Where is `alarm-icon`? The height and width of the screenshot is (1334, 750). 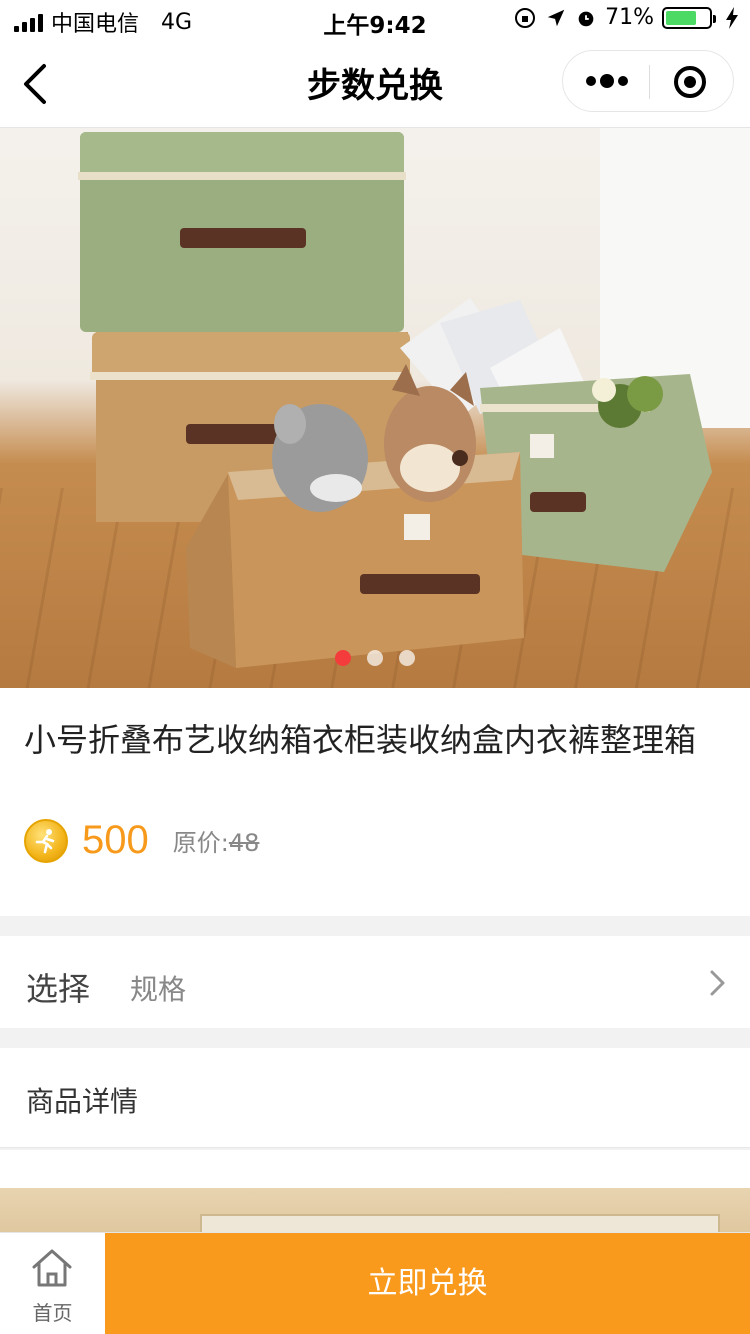 alarm-icon is located at coordinates (586, 18).